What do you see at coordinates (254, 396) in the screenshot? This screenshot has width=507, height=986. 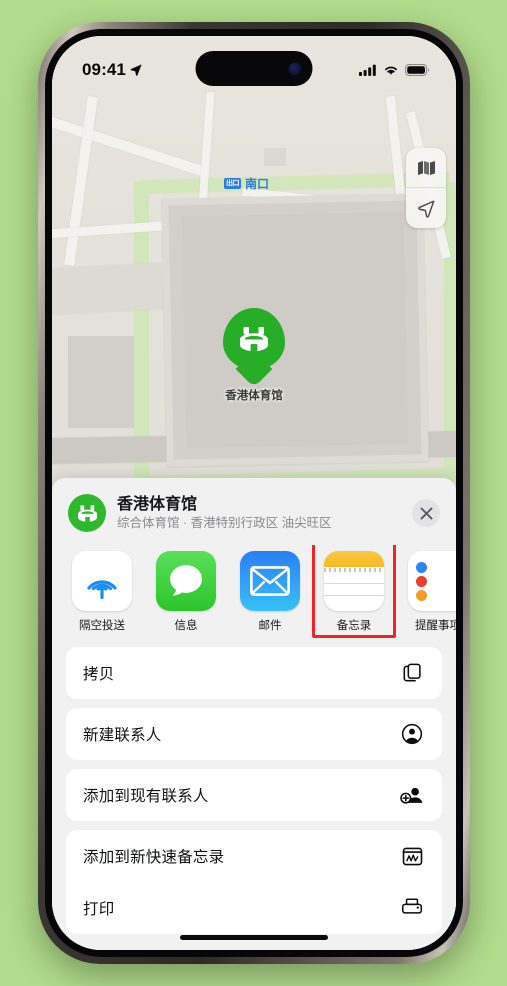 I see `map-pin-label: 香港体育馆` at bounding box center [254, 396].